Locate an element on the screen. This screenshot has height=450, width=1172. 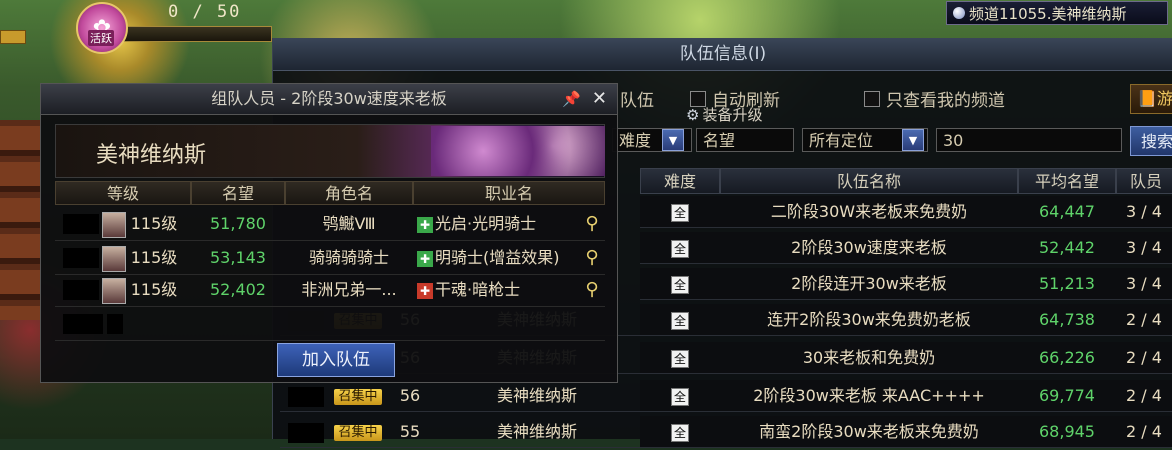
member-job: 明骑士(增益效果) is located at coordinates (497, 257).